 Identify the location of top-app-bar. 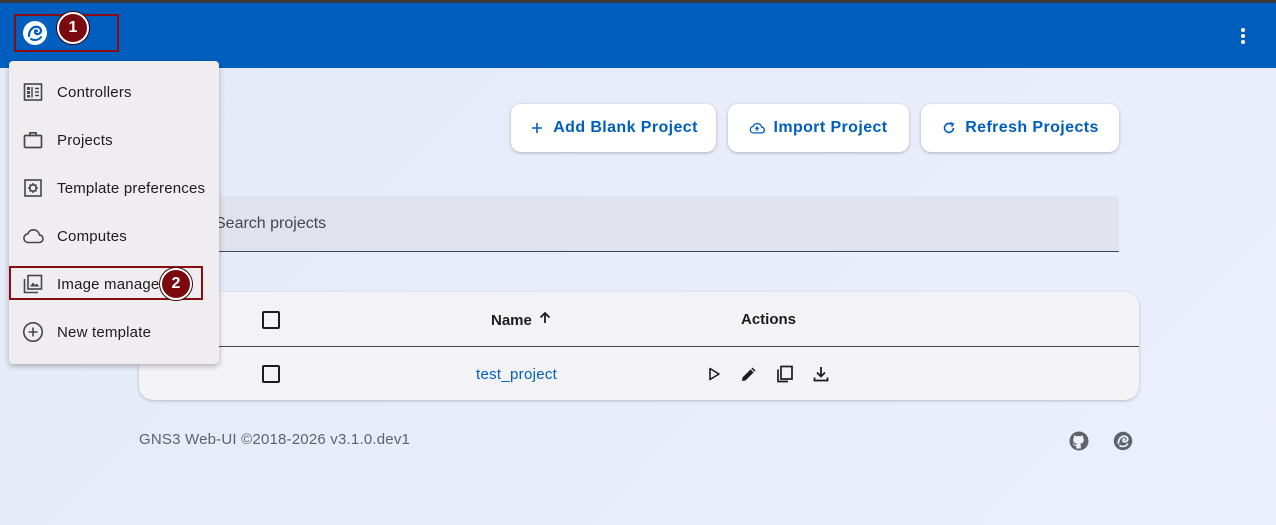
(638, 35).